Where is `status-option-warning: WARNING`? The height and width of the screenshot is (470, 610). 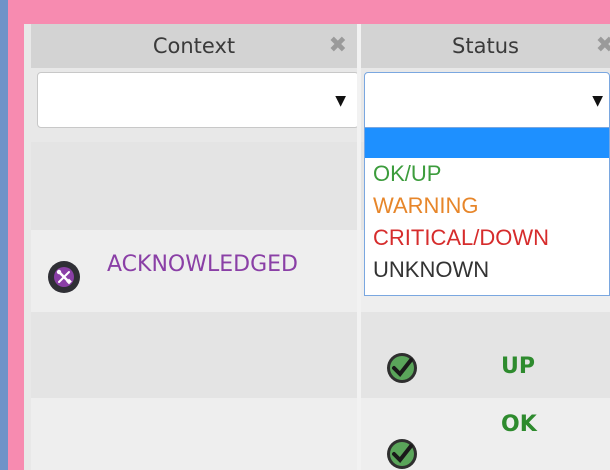 status-option-warning: WARNING is located at coordinates (487, 206).